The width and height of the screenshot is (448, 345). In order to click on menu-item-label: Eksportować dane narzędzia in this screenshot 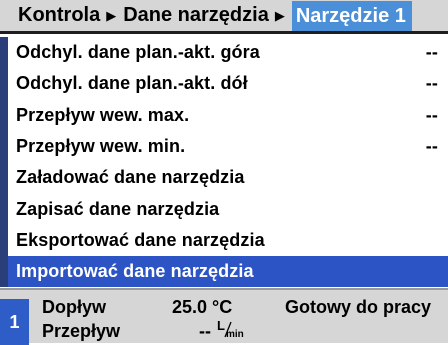, I will do `click(140, 239)`.